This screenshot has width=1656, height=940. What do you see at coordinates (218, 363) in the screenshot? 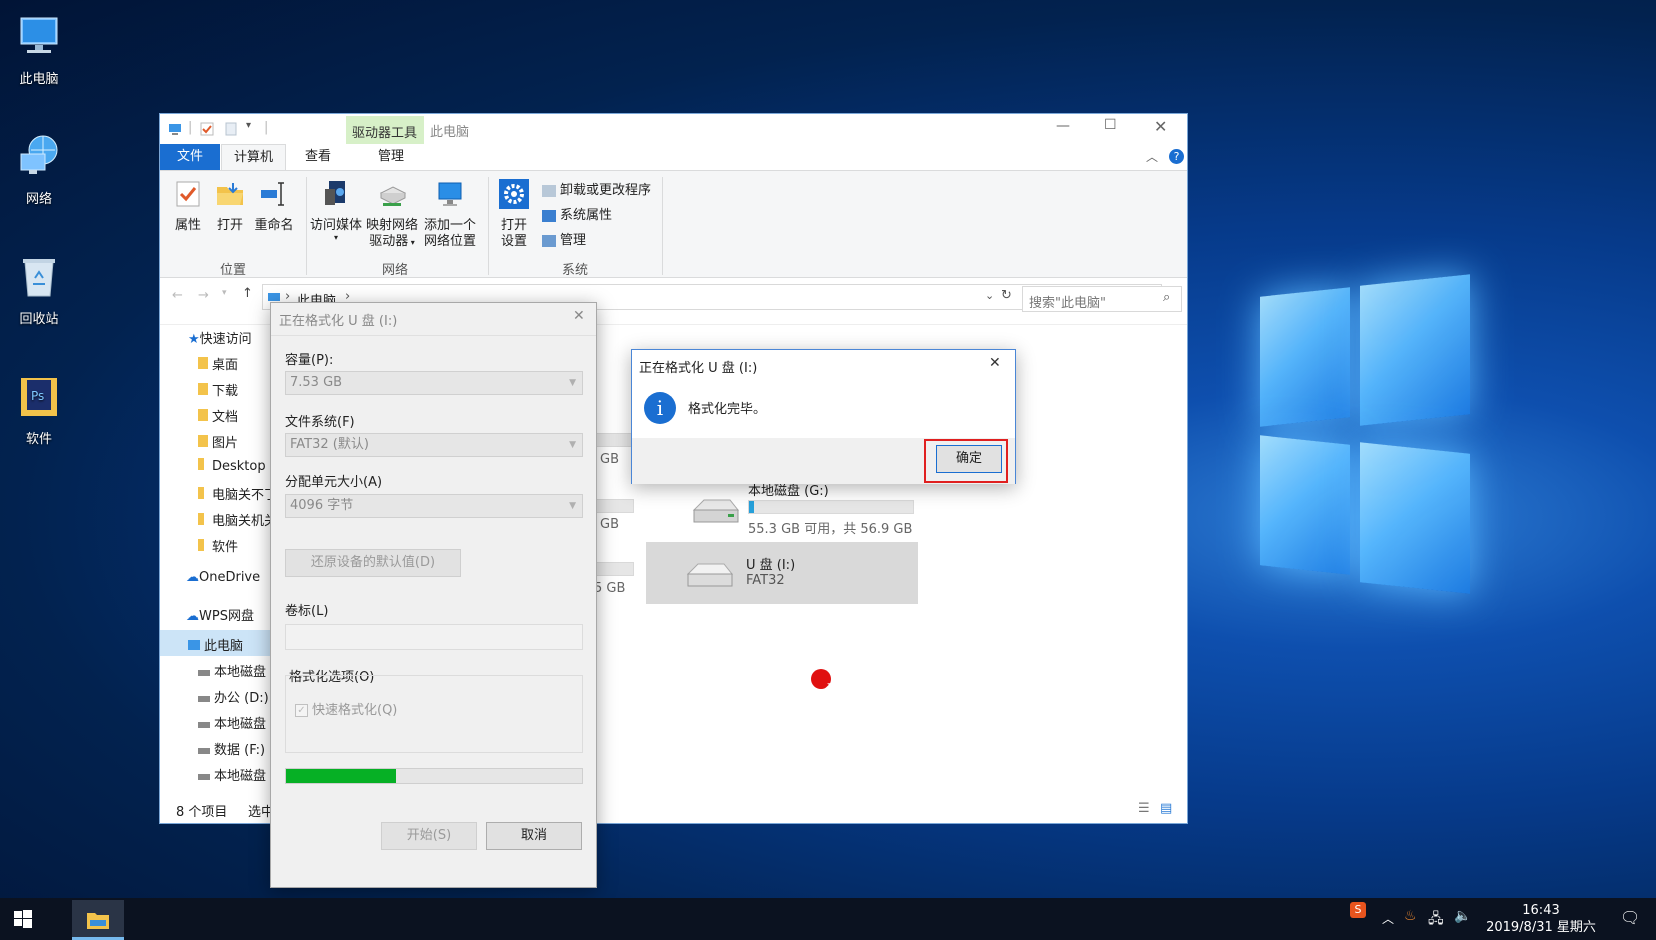
I see `nav-item-desktop: 桌面` at bounding box center [218, 363].